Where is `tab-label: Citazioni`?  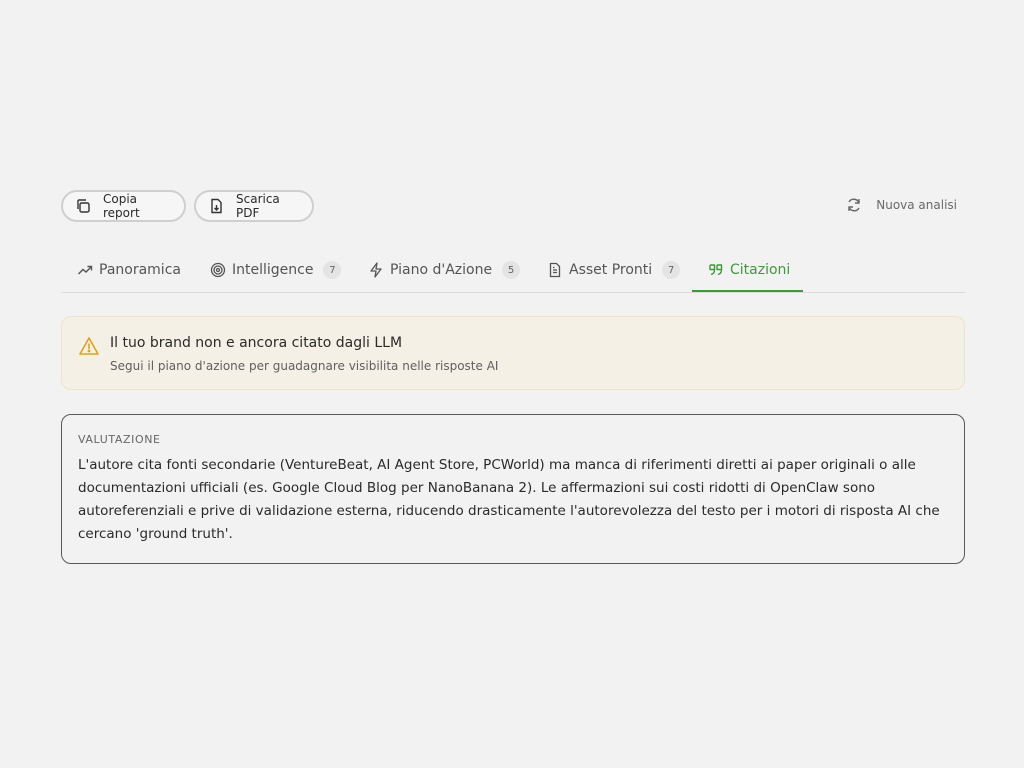 tab-label: Citazioni is located at coordinates (760, 270).